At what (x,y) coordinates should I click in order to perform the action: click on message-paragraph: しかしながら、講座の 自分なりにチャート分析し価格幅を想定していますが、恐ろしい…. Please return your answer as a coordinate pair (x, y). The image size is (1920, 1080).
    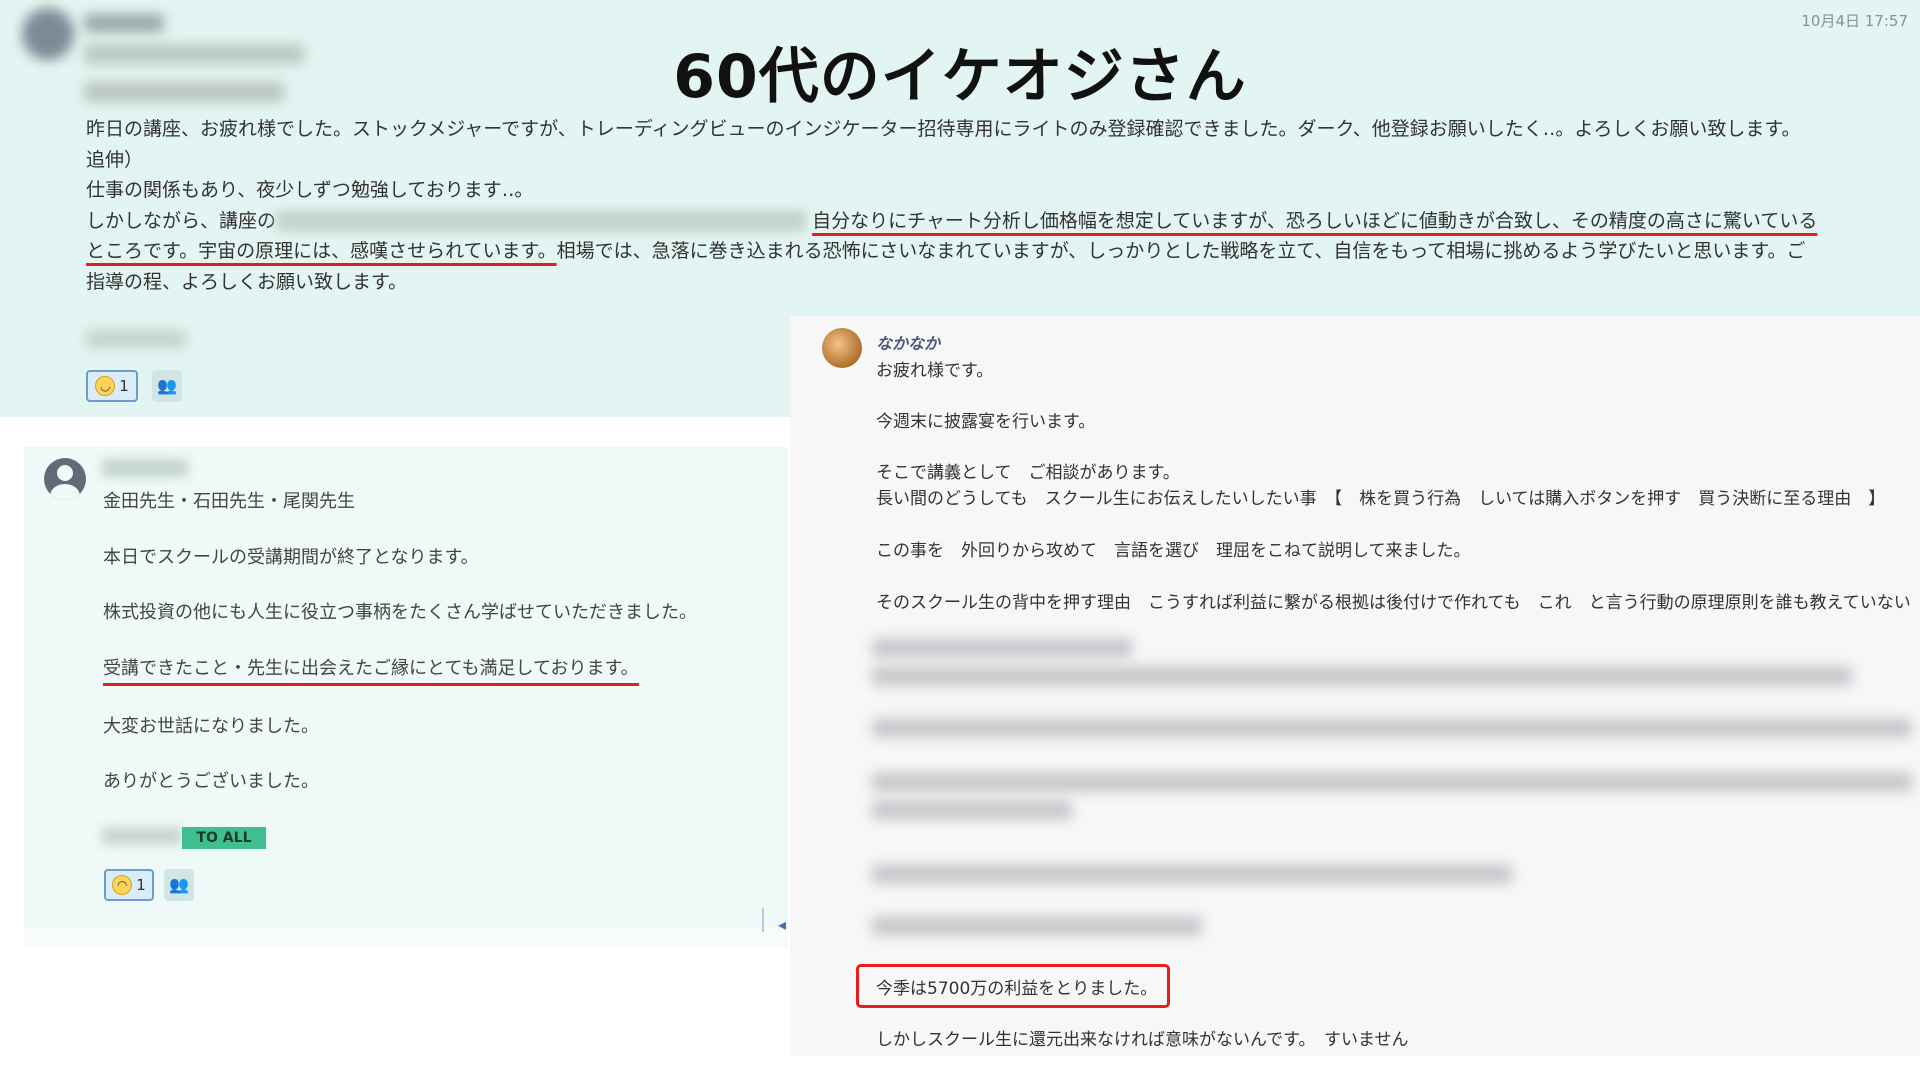
    Looking at the image, I should click on (954, 252).